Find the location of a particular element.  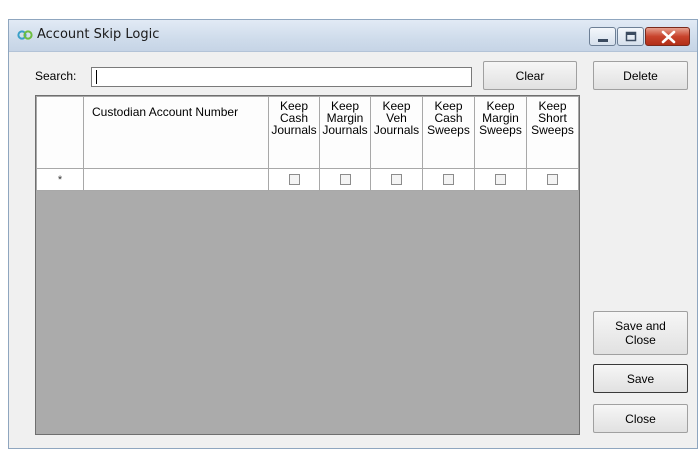

new-row-keep-margin-sweeps-cell is located at coordinates (500, 179).